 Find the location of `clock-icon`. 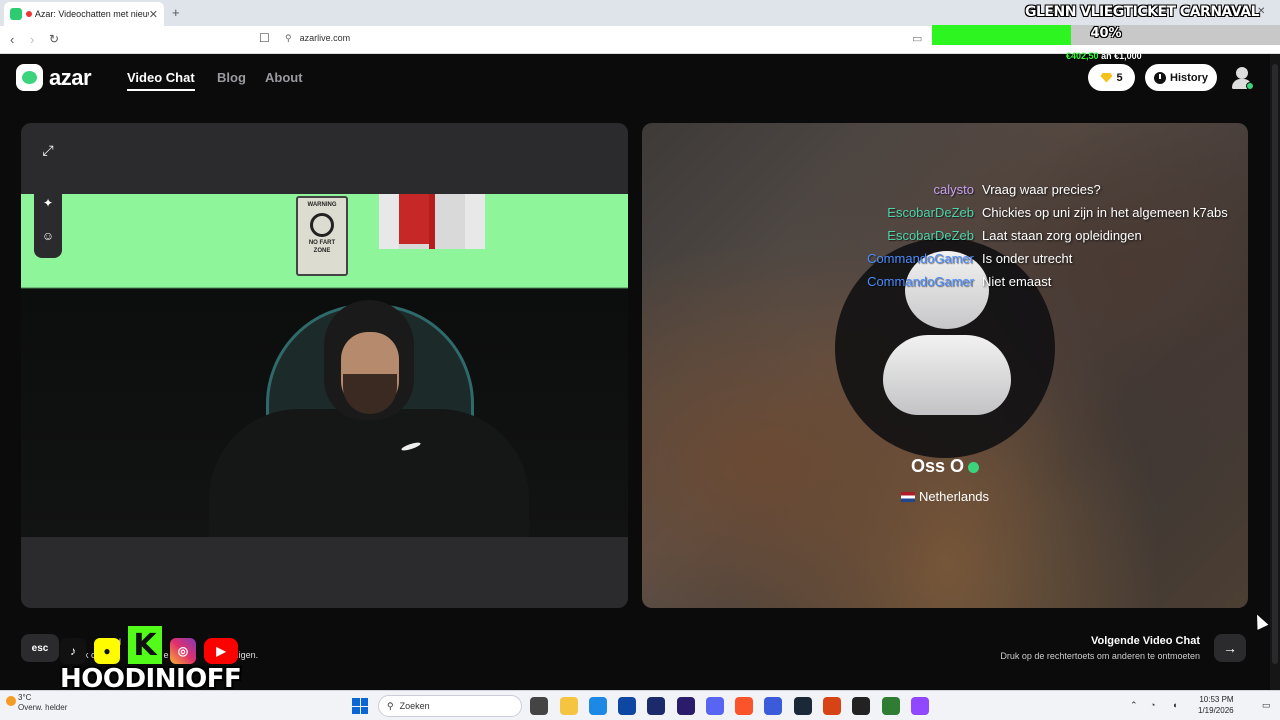

clock-icon is located at coordinates (1160, 77).